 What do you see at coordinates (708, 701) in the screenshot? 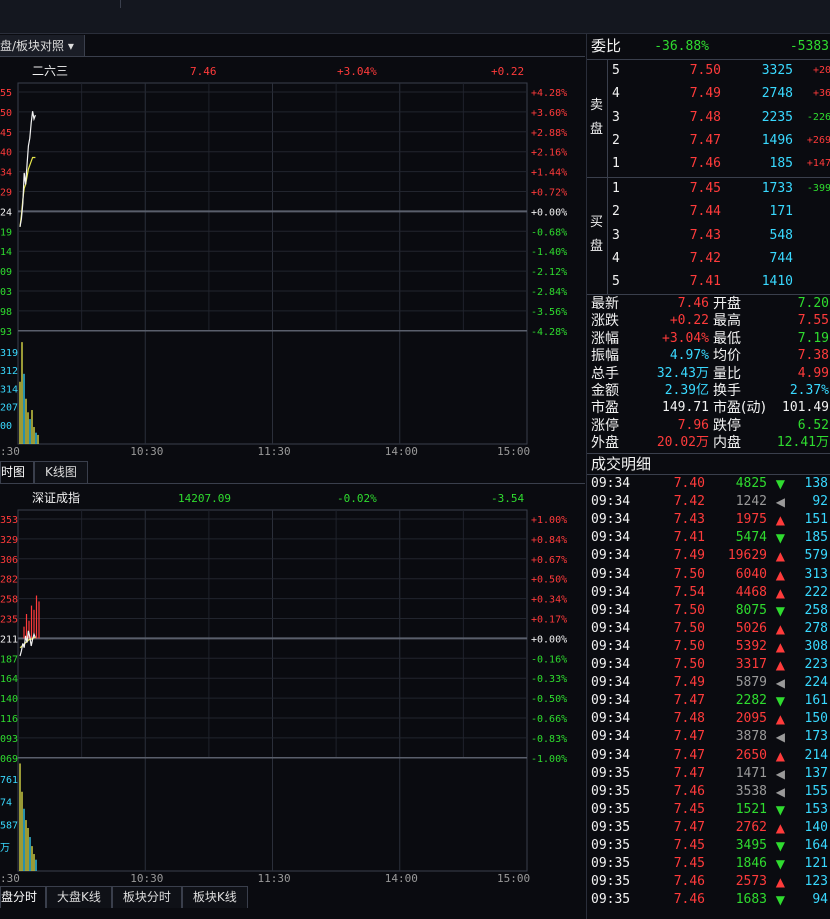
I see `trade-row: 09:34 7.47 2282 ▼ 161` at bounding box center [708, 701].